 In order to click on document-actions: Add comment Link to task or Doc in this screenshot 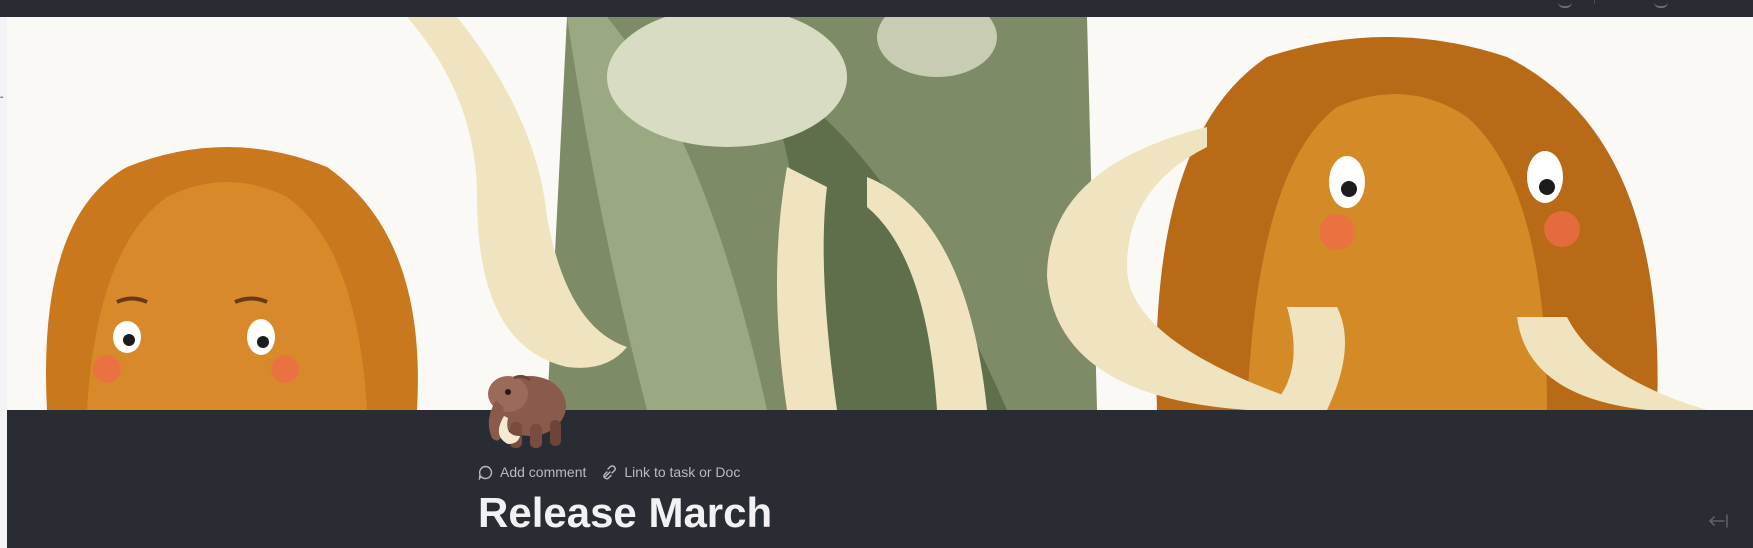, I will do `click(617, 472)`.